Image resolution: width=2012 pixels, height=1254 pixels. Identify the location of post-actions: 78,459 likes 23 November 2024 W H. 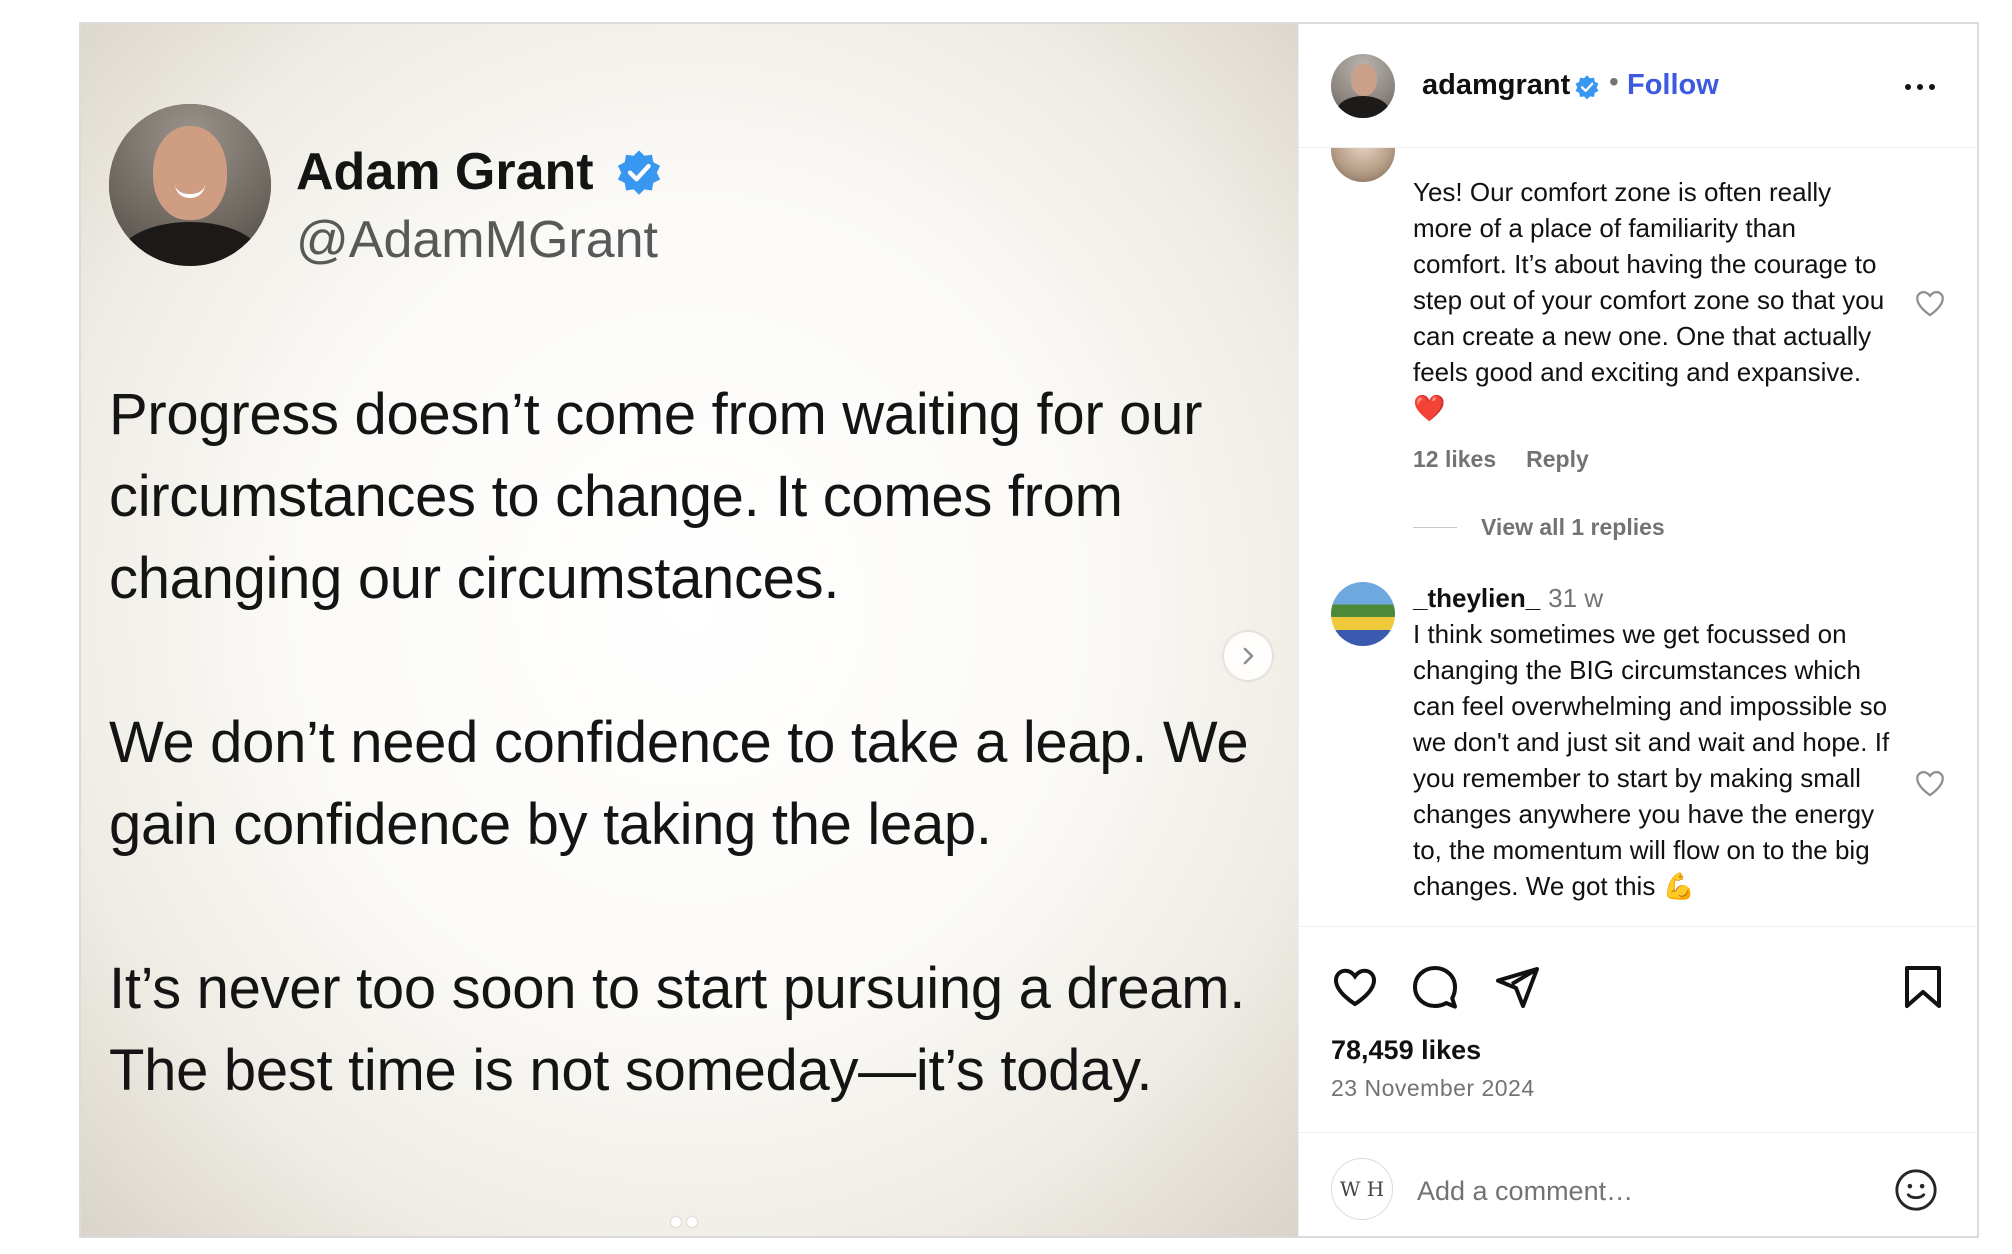
(1638, 1081).